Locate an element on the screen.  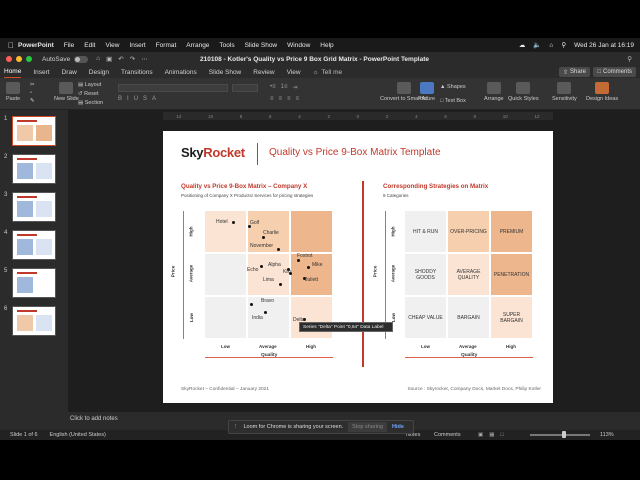
tab-draw: Draw is located at coordinates (69, 72).